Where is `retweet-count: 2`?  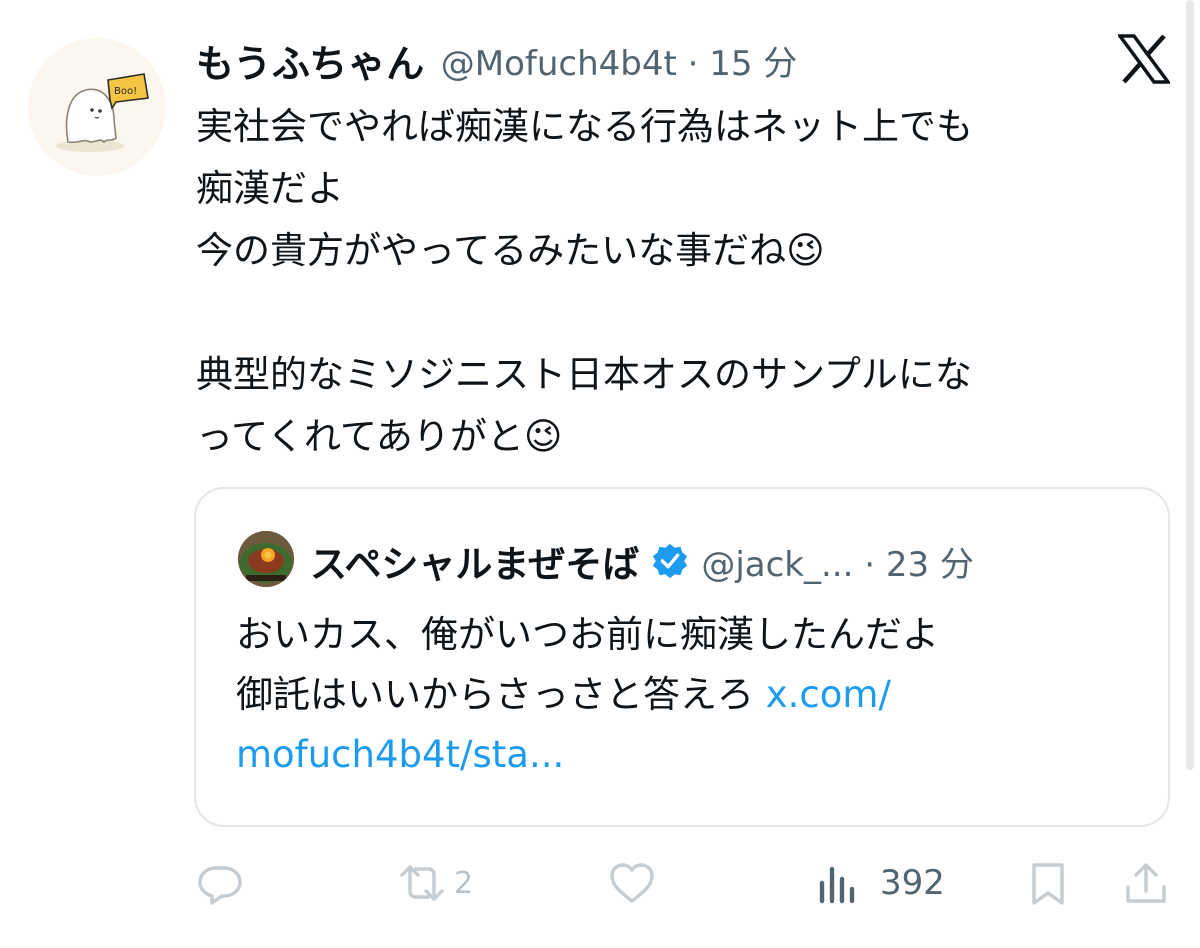
retweet-count: 2 is located at coordinates (464, 883).